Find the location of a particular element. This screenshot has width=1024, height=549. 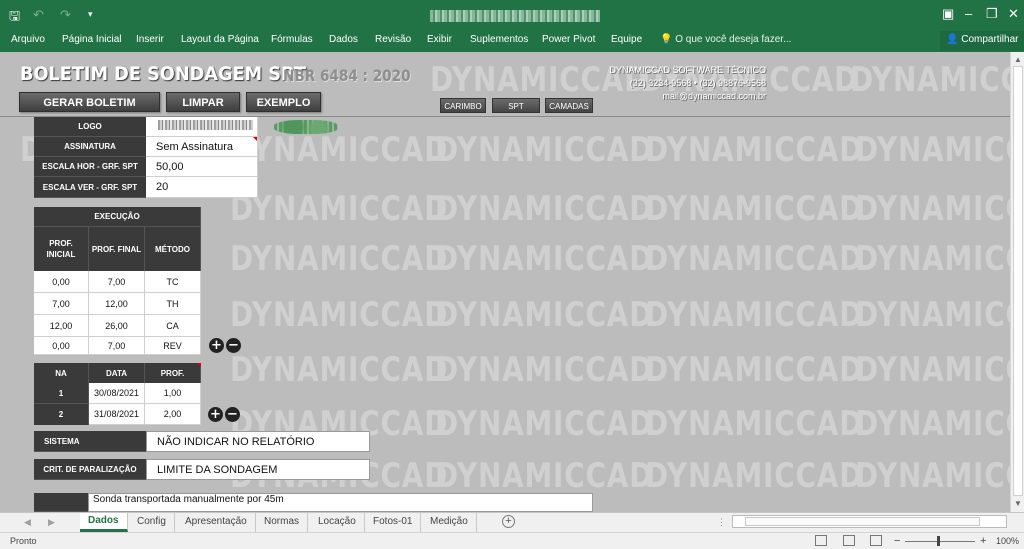

status-bar: Pronto − + 100% is located at coordinates (512, 540).